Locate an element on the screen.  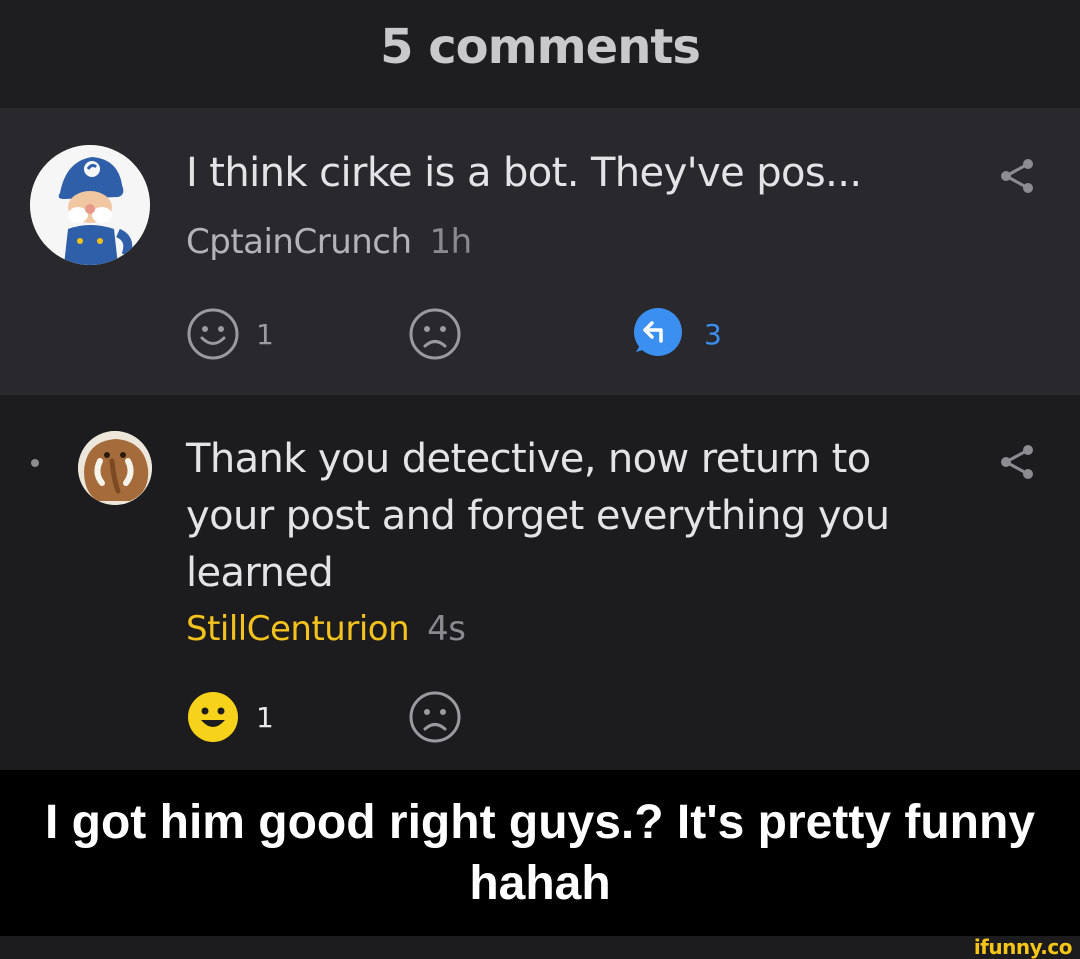
smile-active-icon is located at coordinates (213, 717).